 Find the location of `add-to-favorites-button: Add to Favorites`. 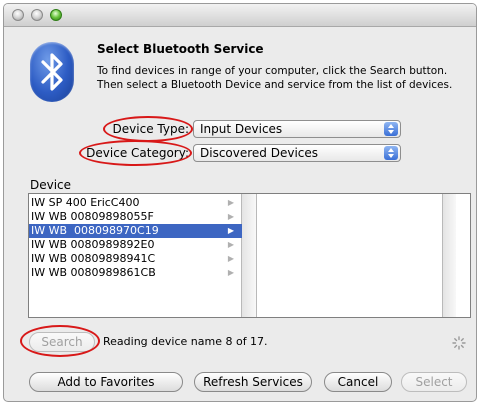

add-to-favorites-button: Add to Favorites is located at coordinates (106, 382).